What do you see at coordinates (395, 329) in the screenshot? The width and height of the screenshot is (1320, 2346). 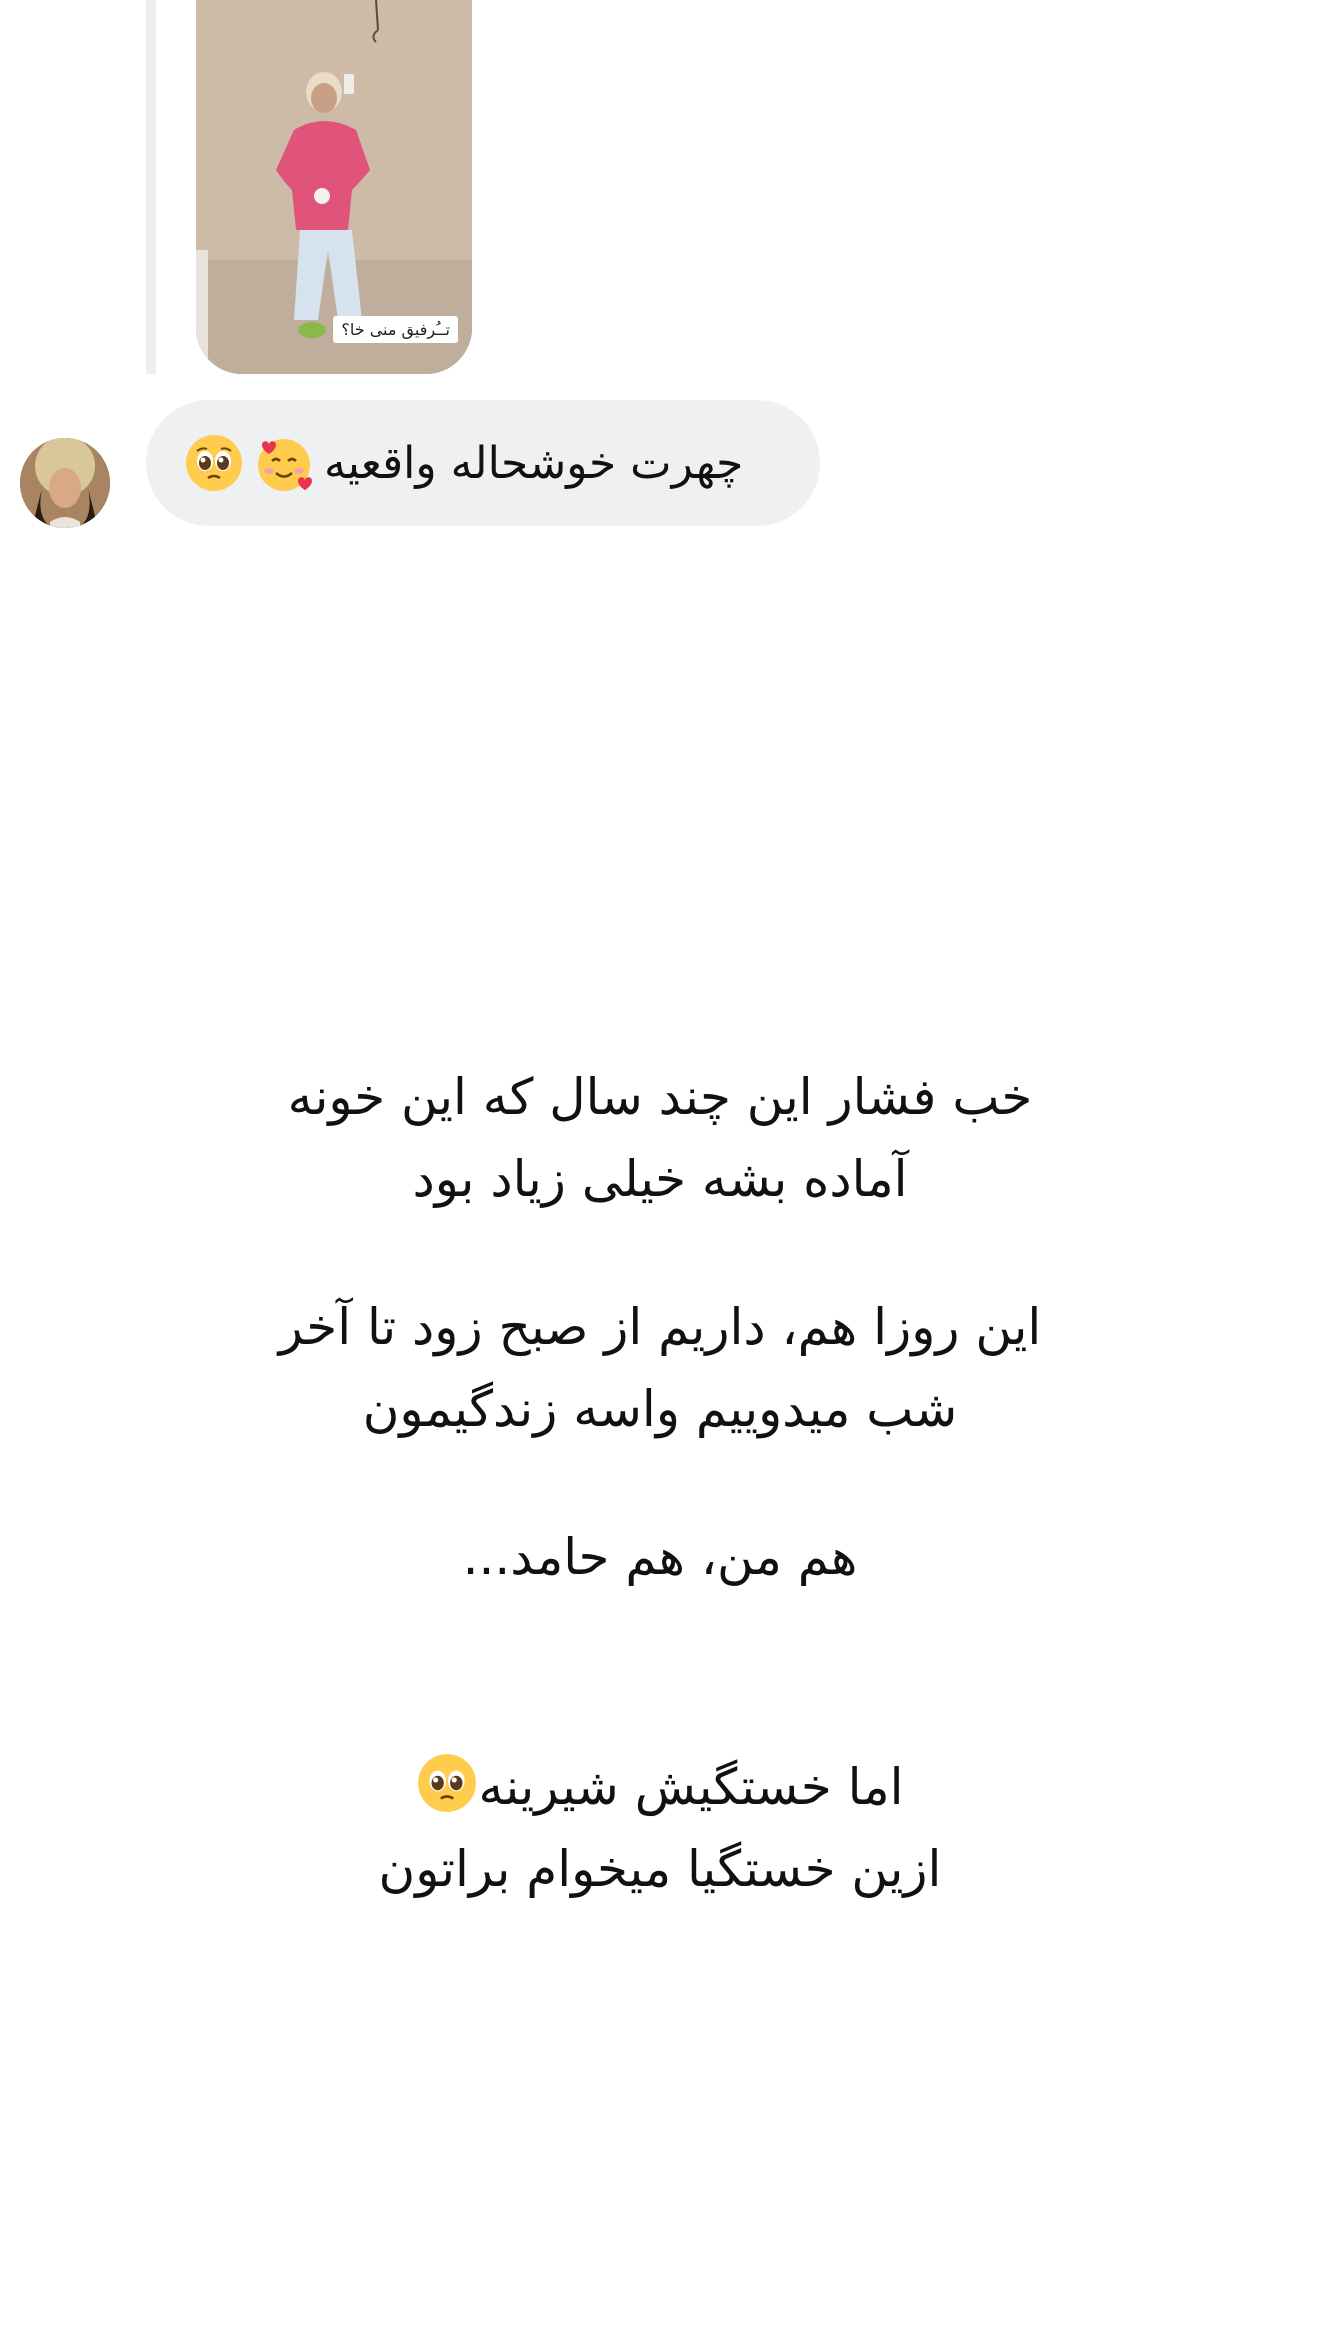 I see `story-caption: تــُرفیق منی خا؟` at bounding box center [395, 329].